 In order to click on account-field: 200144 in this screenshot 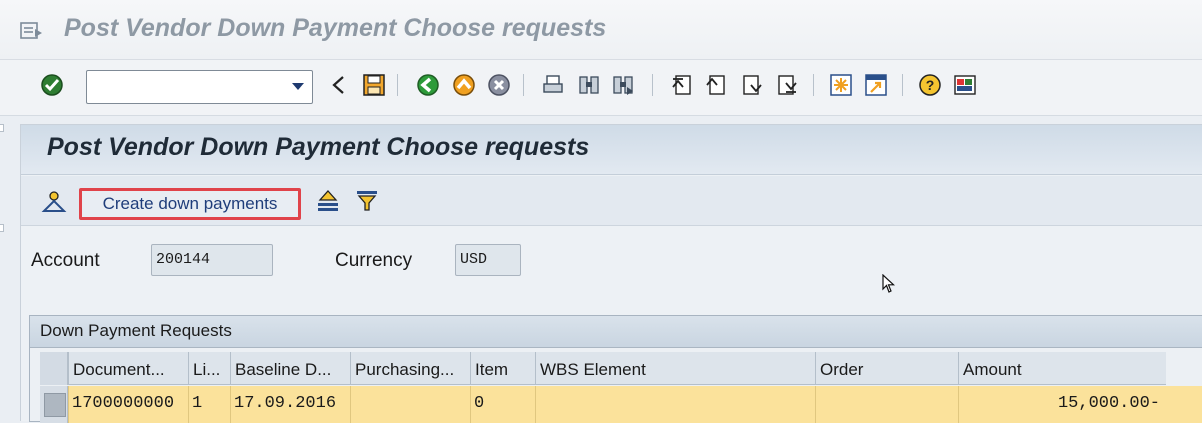, I will do `click(212, 260)`.